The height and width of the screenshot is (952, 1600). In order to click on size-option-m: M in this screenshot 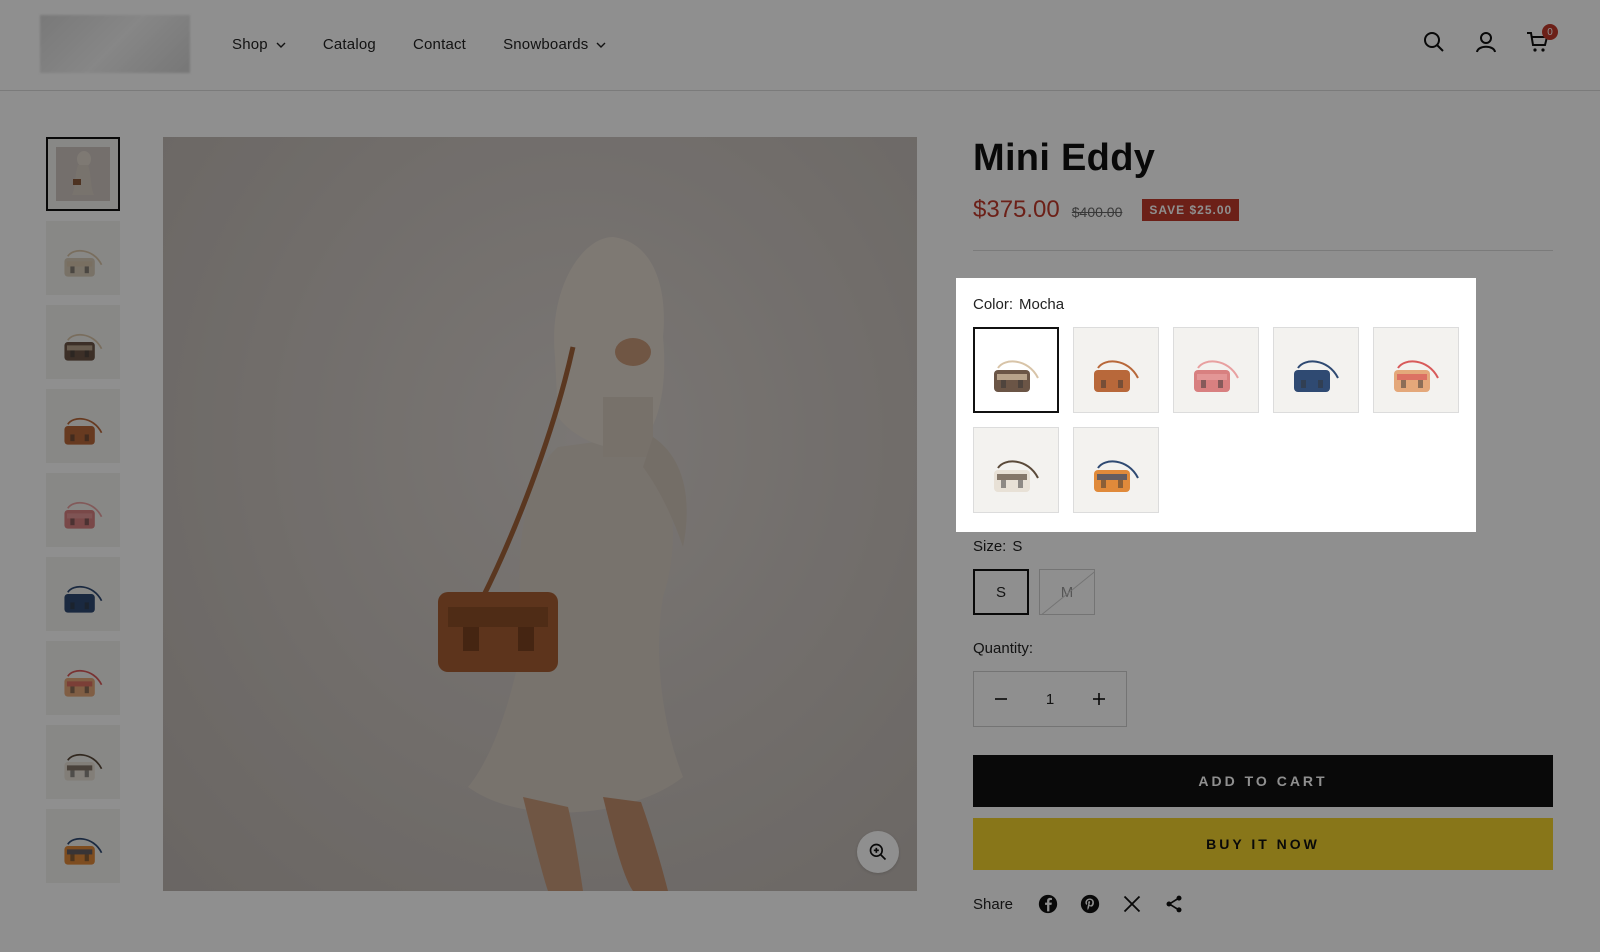, I will do `click(1067, 592)`.